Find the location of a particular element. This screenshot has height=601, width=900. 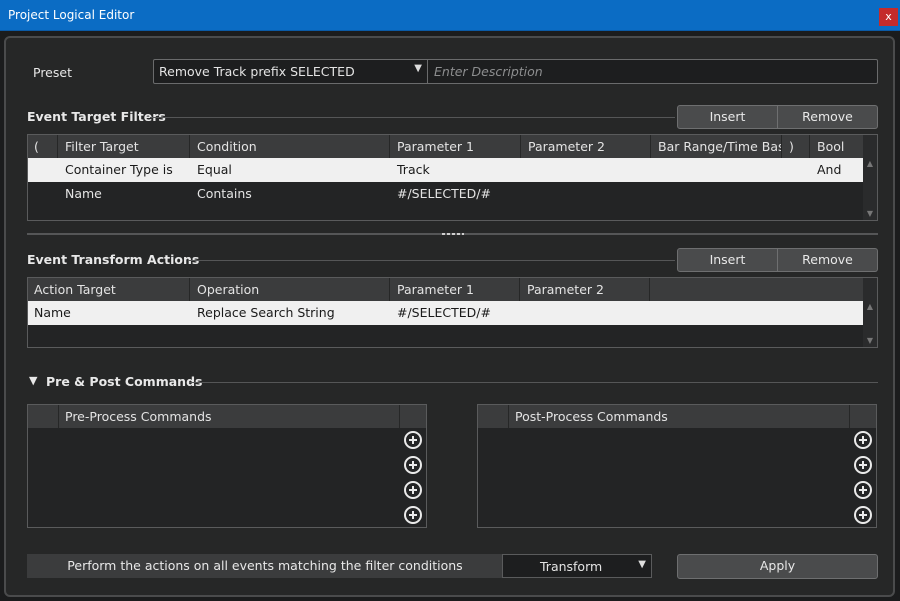

commands-divider is located at coordinates (533, 382).